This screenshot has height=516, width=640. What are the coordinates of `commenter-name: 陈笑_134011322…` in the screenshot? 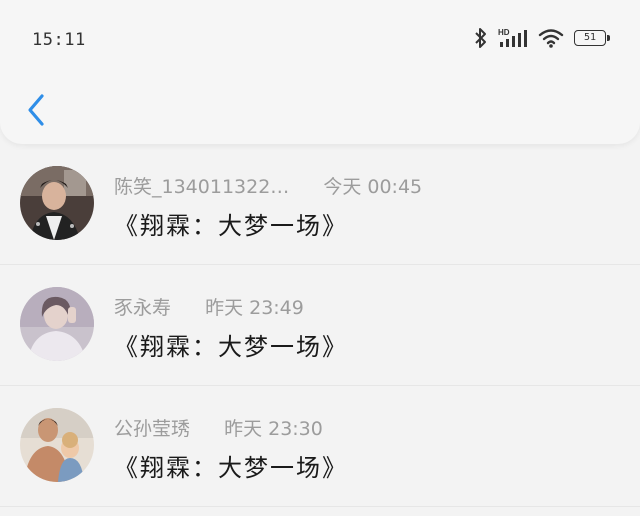 It's located at (201, 187).